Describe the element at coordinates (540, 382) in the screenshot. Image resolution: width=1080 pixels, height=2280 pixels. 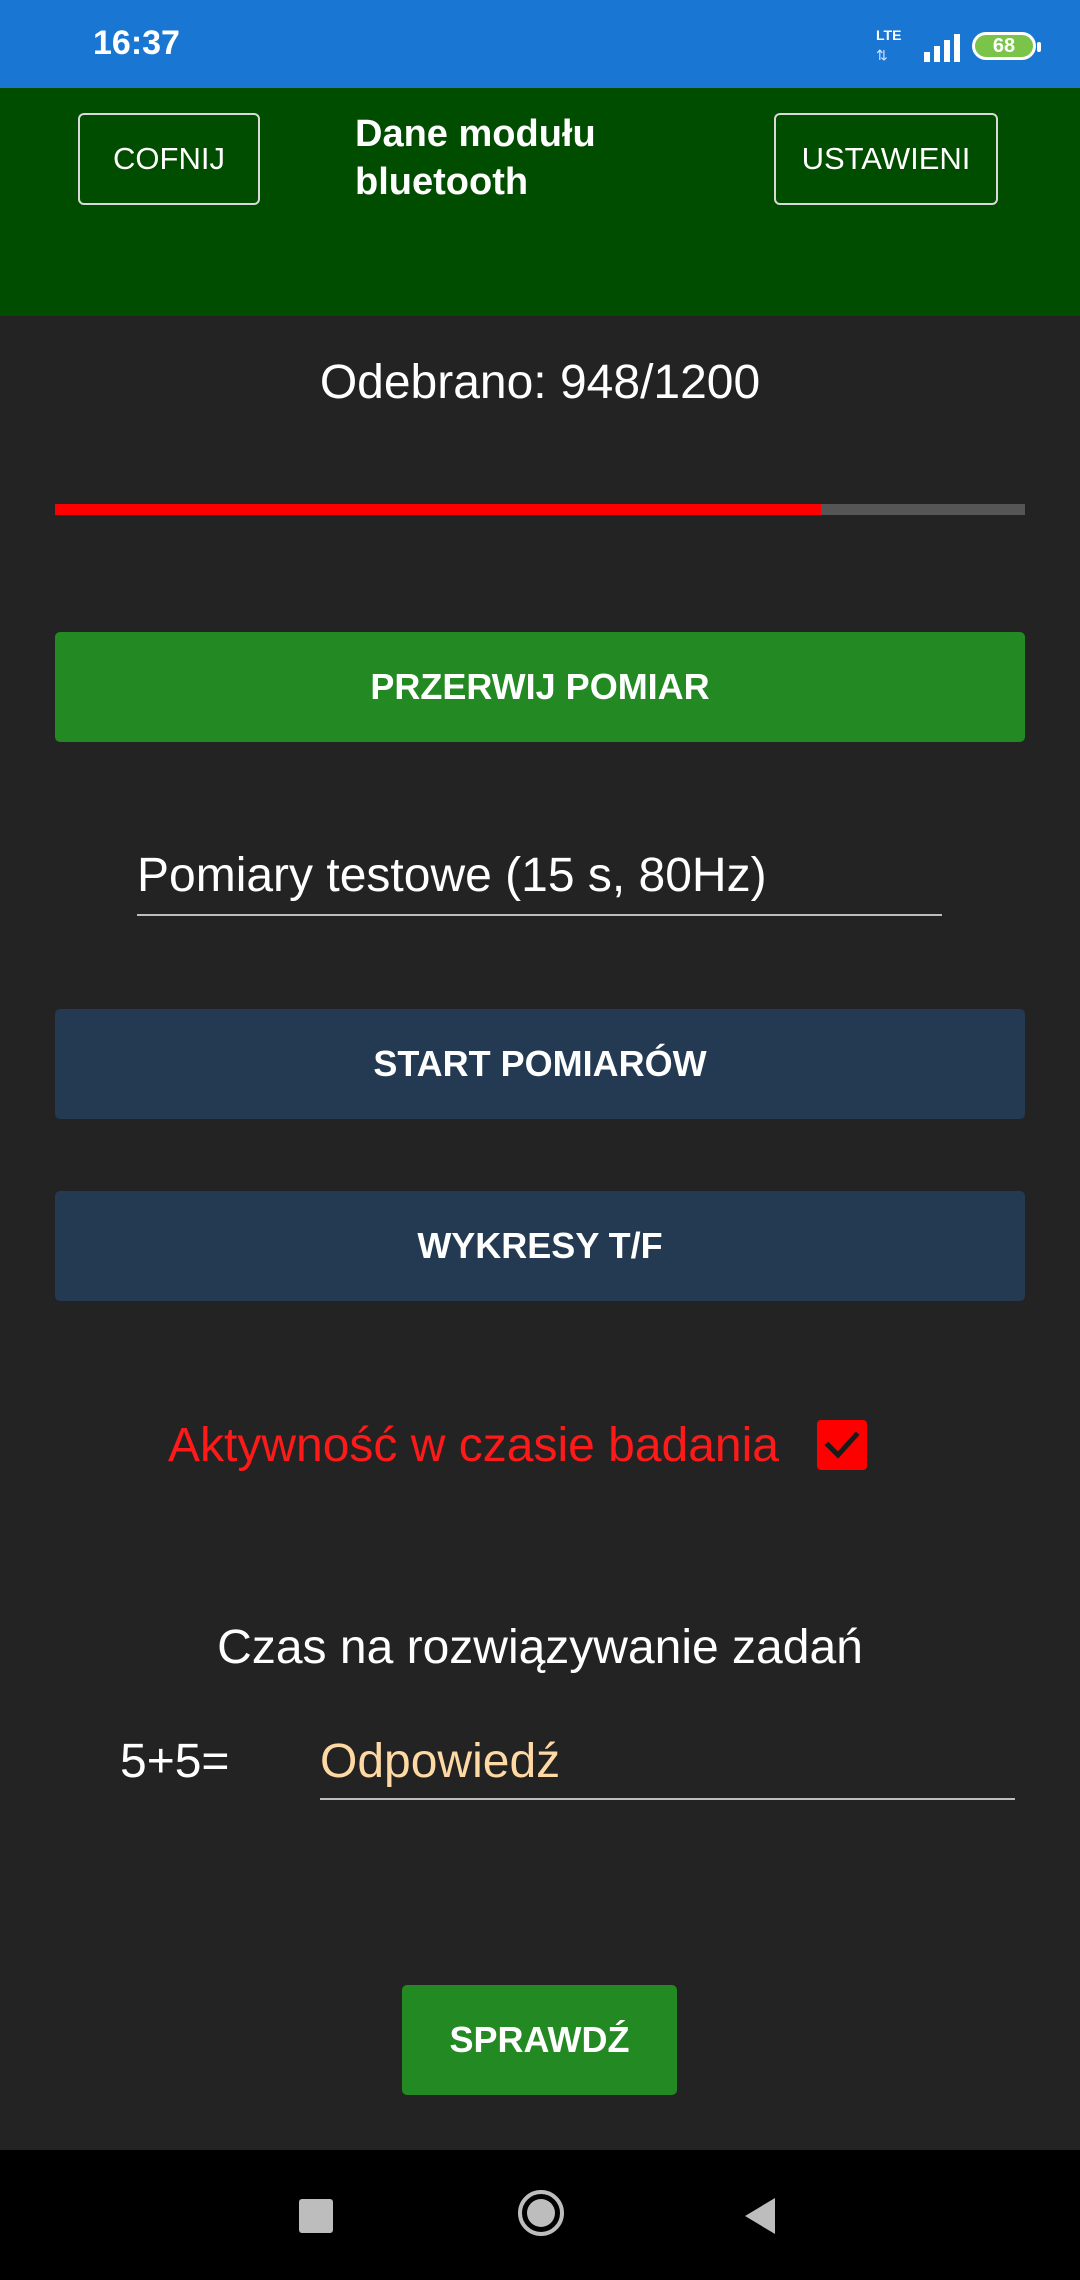
I see `received-count: Odebrano: 948/1200` at that location.